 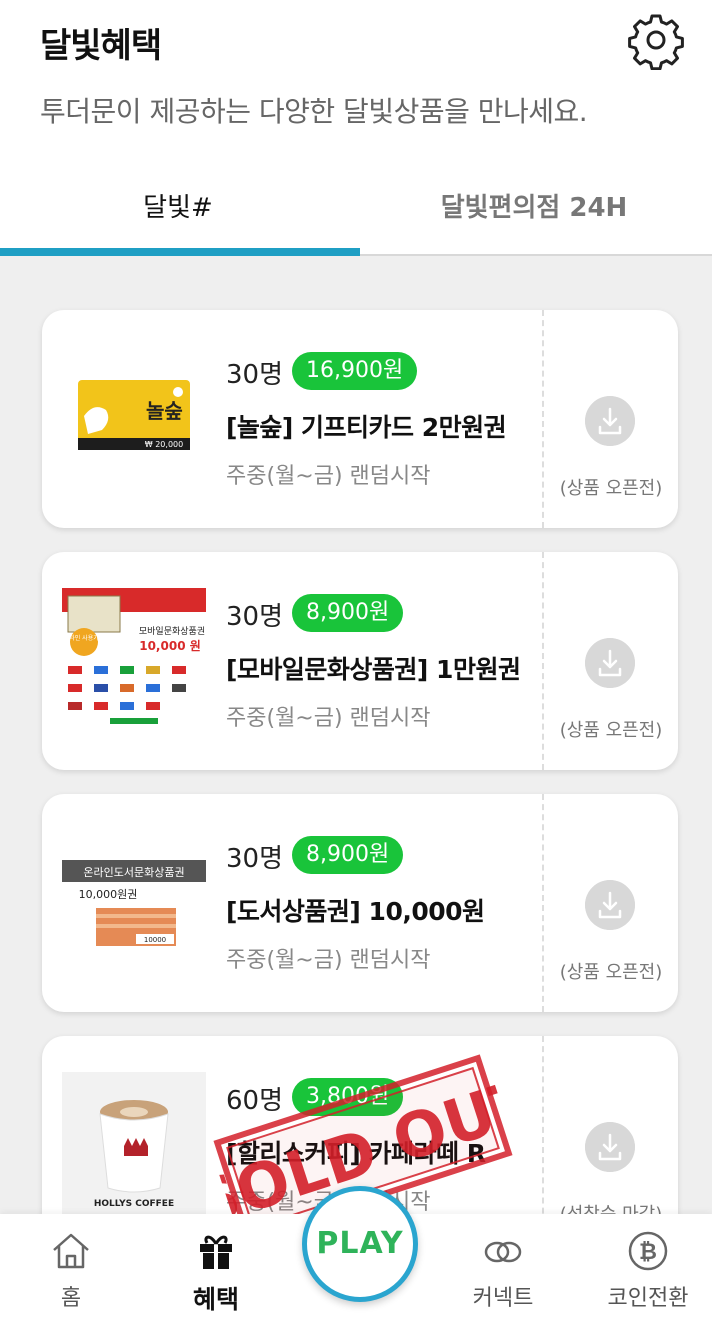 What do you see at coordinates (648, 1298) in the screenshot?
I see `nav-coin-exchange-label: 코인전환` at bounding box center [648, 1298].